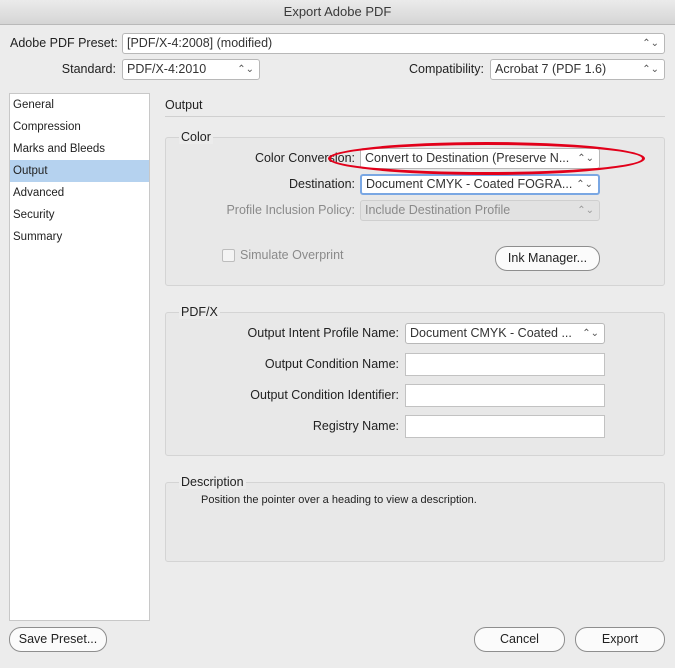 The image size is (675, 668). I want to click on preset-value: [PDF/X-4:2008] (modified), so click(200, 43).